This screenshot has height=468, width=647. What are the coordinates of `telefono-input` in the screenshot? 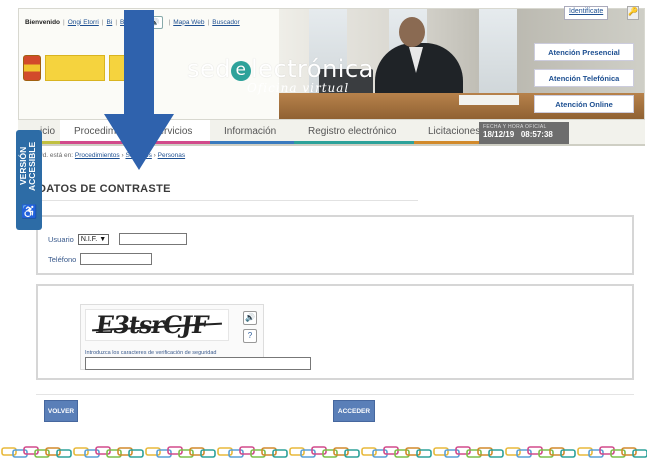 It's located at (116, 259).